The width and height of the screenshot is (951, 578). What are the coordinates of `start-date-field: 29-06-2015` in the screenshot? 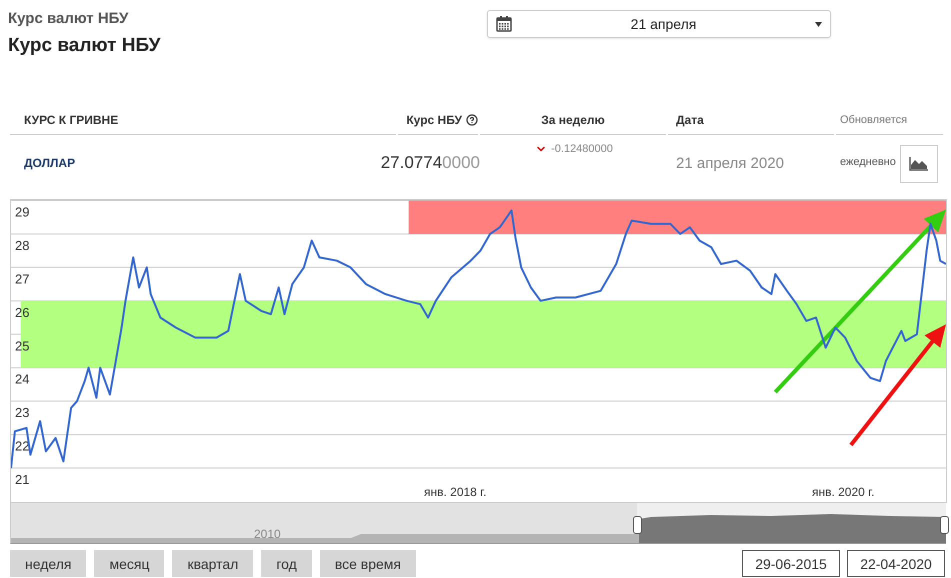 It's located at (791, 563).